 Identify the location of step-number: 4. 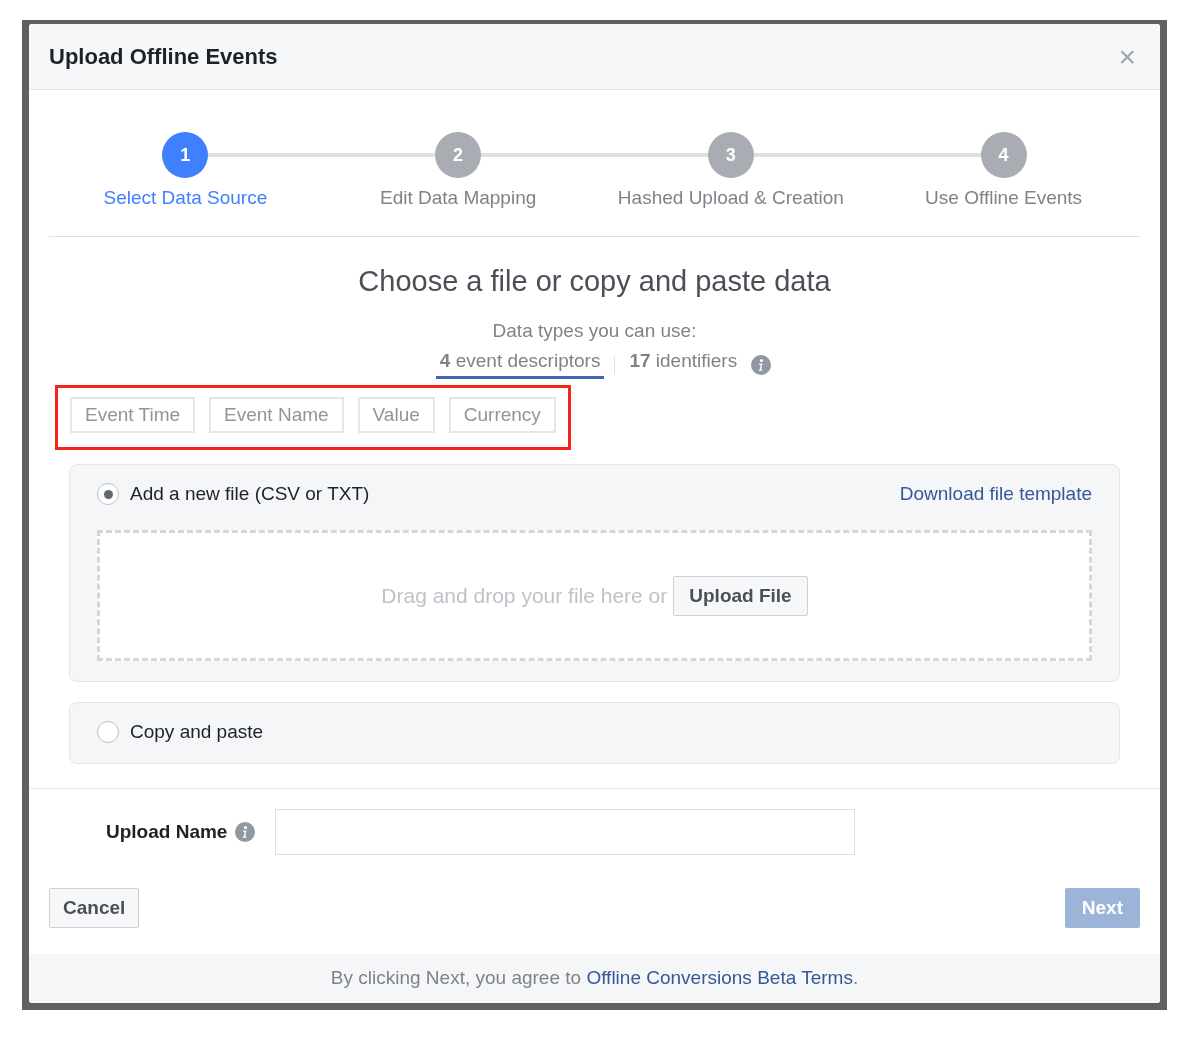
(1003, 155).